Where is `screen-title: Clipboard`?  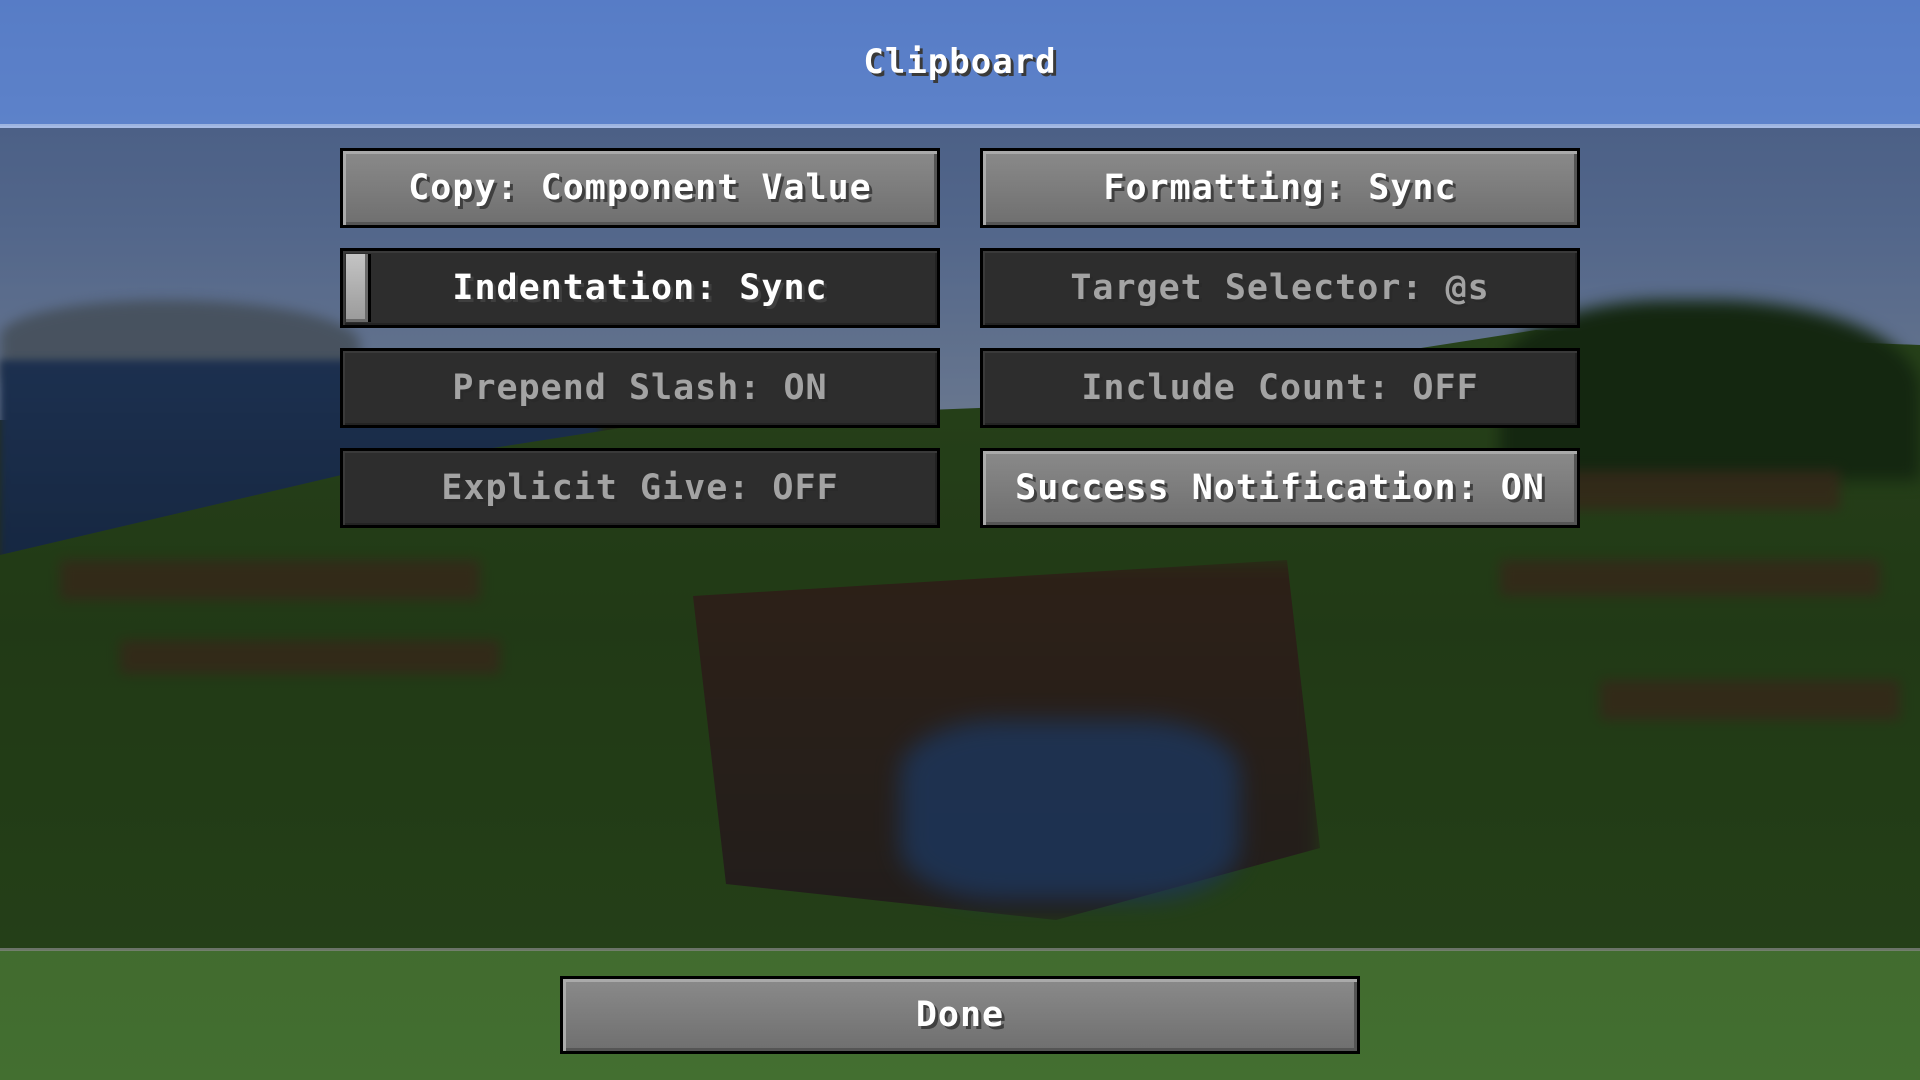 screen-title: Clipboard is located at coordinates (960, 62).